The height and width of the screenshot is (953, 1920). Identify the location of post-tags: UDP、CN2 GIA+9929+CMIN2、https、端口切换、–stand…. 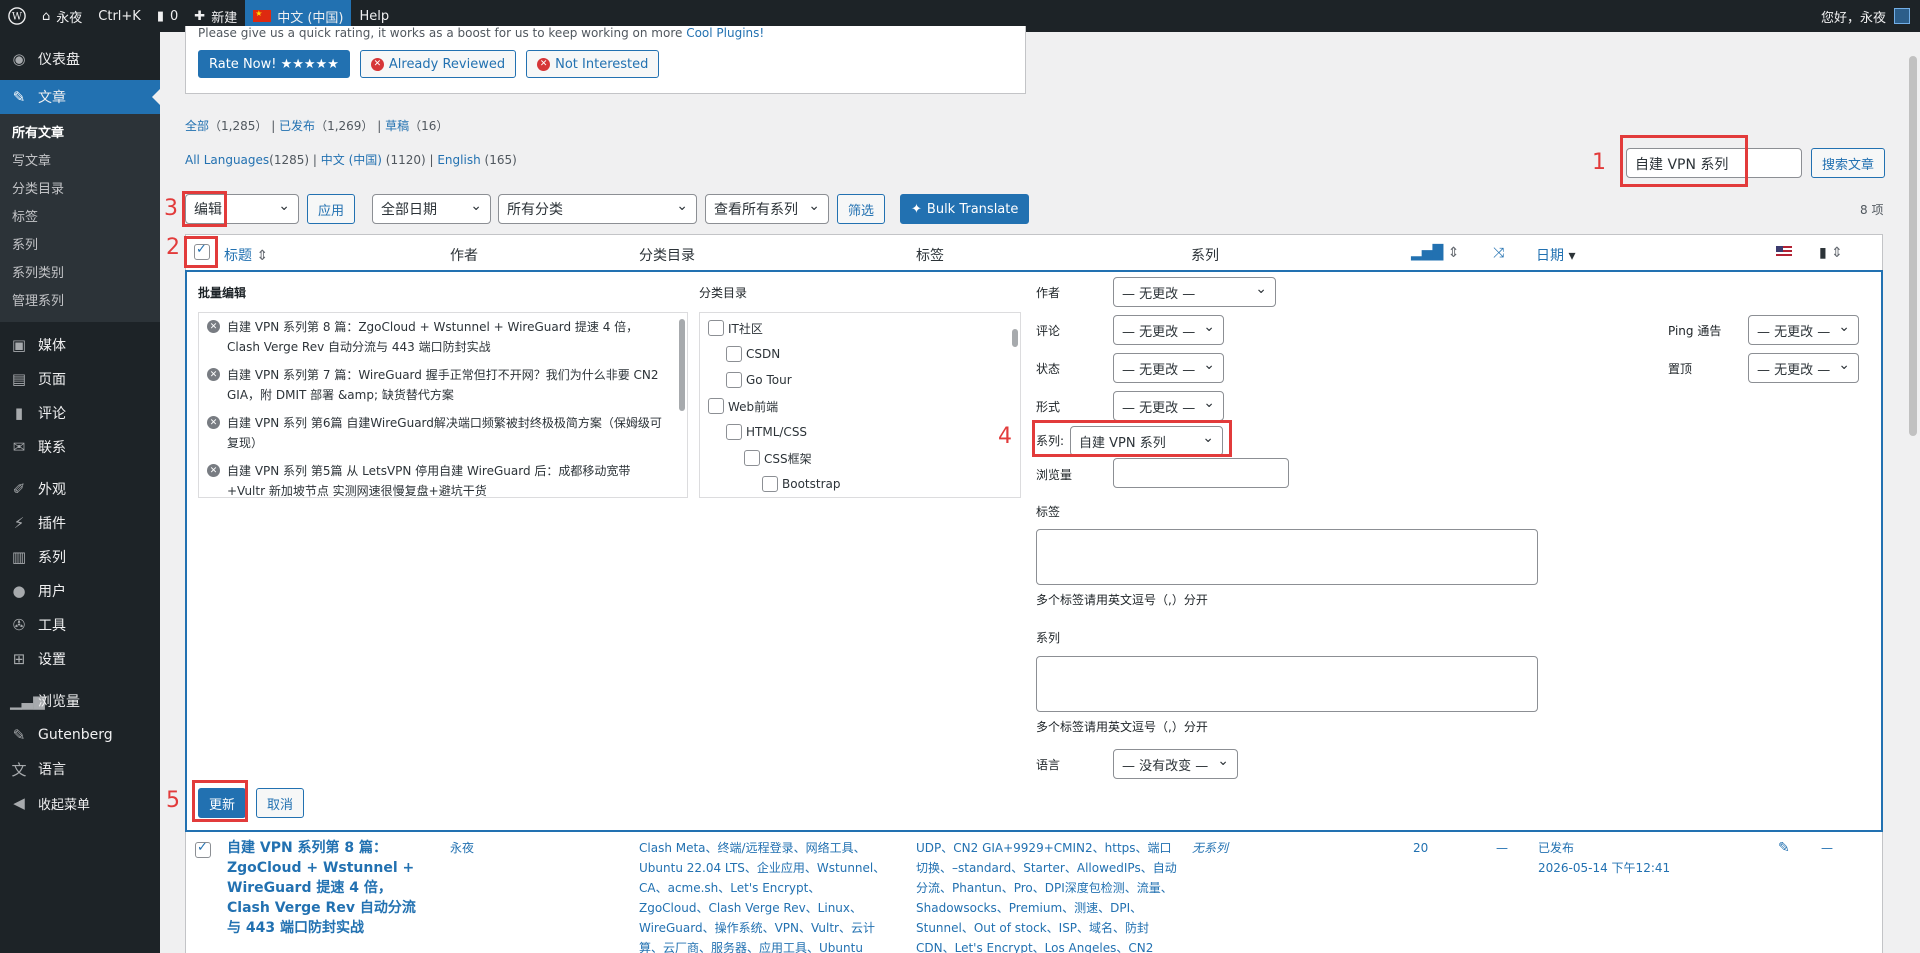
(1047, 895).